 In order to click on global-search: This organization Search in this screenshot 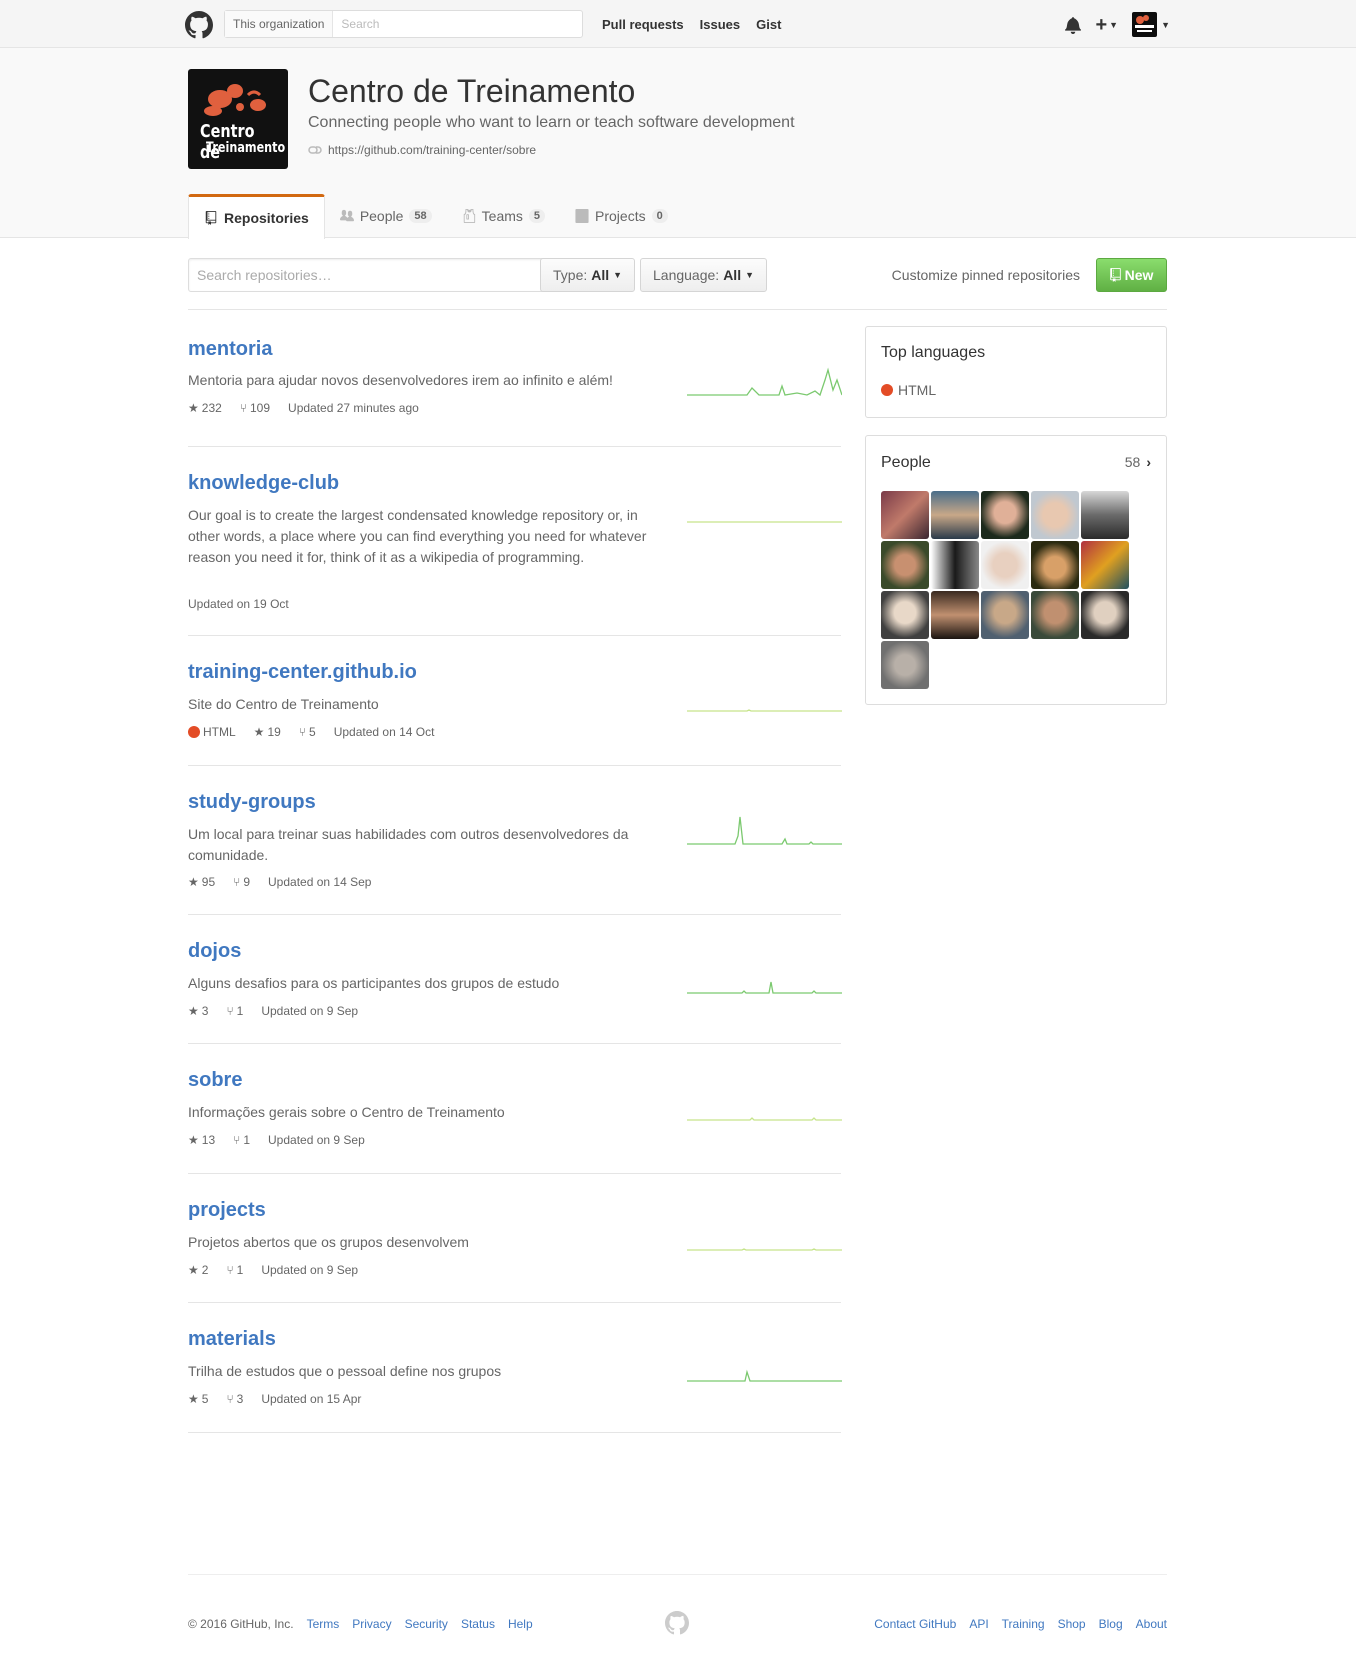, I will do `click(403, 24)`.